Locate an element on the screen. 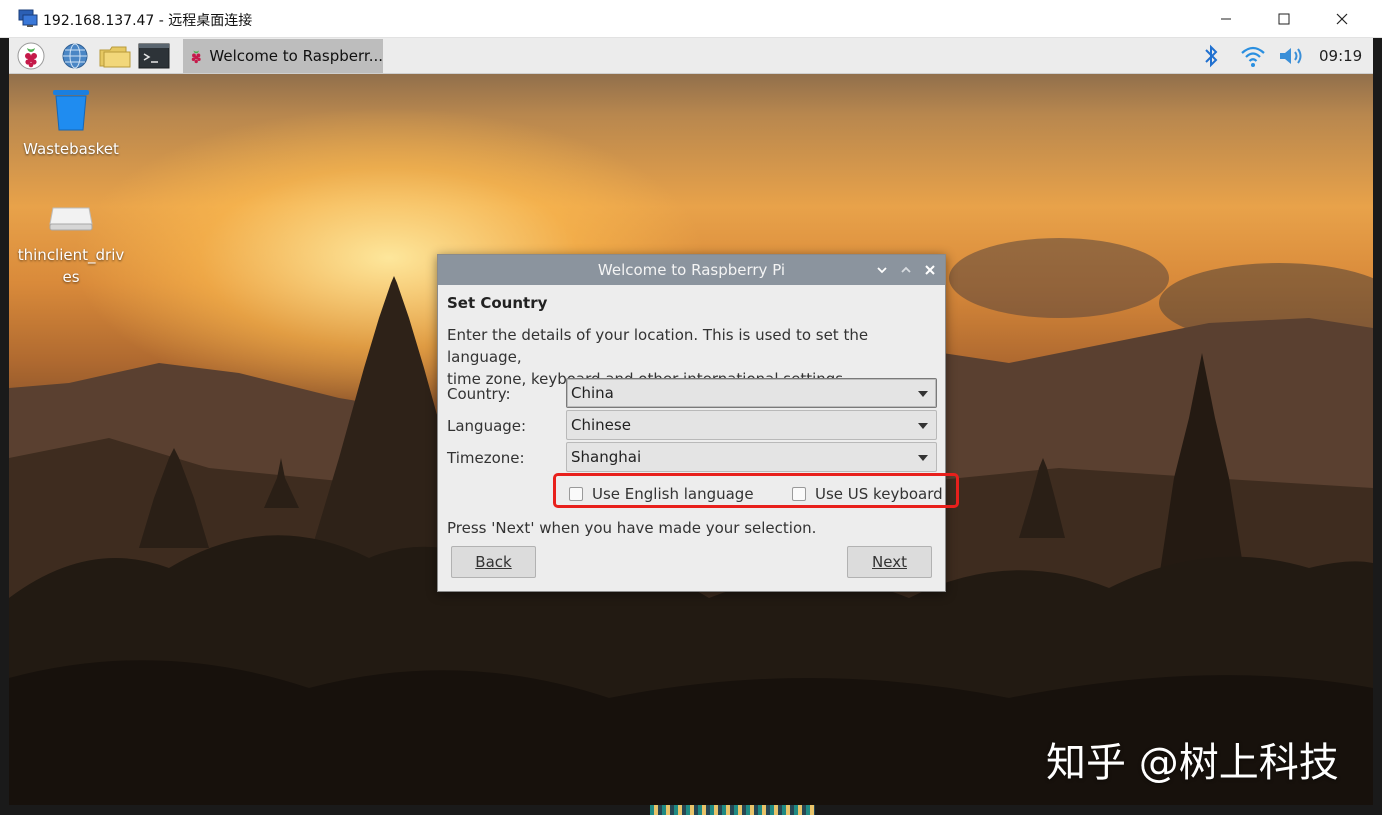  timezone-label: Timezone: is located at coordinates (486, 458).